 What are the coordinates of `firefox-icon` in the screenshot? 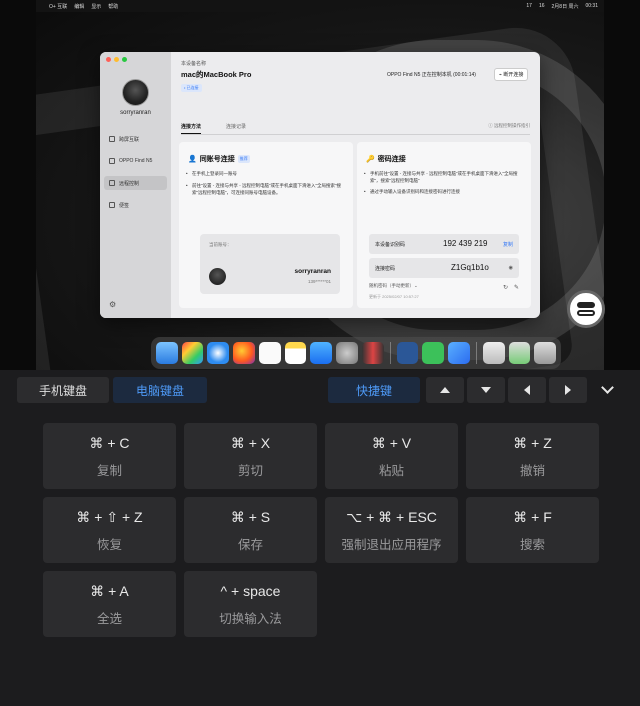 It's located at (244, 353).